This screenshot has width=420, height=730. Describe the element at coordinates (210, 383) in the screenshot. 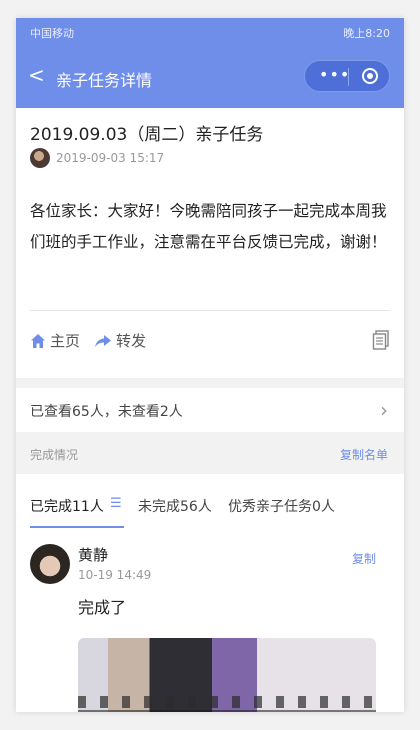

I see `section-gap` at that location.